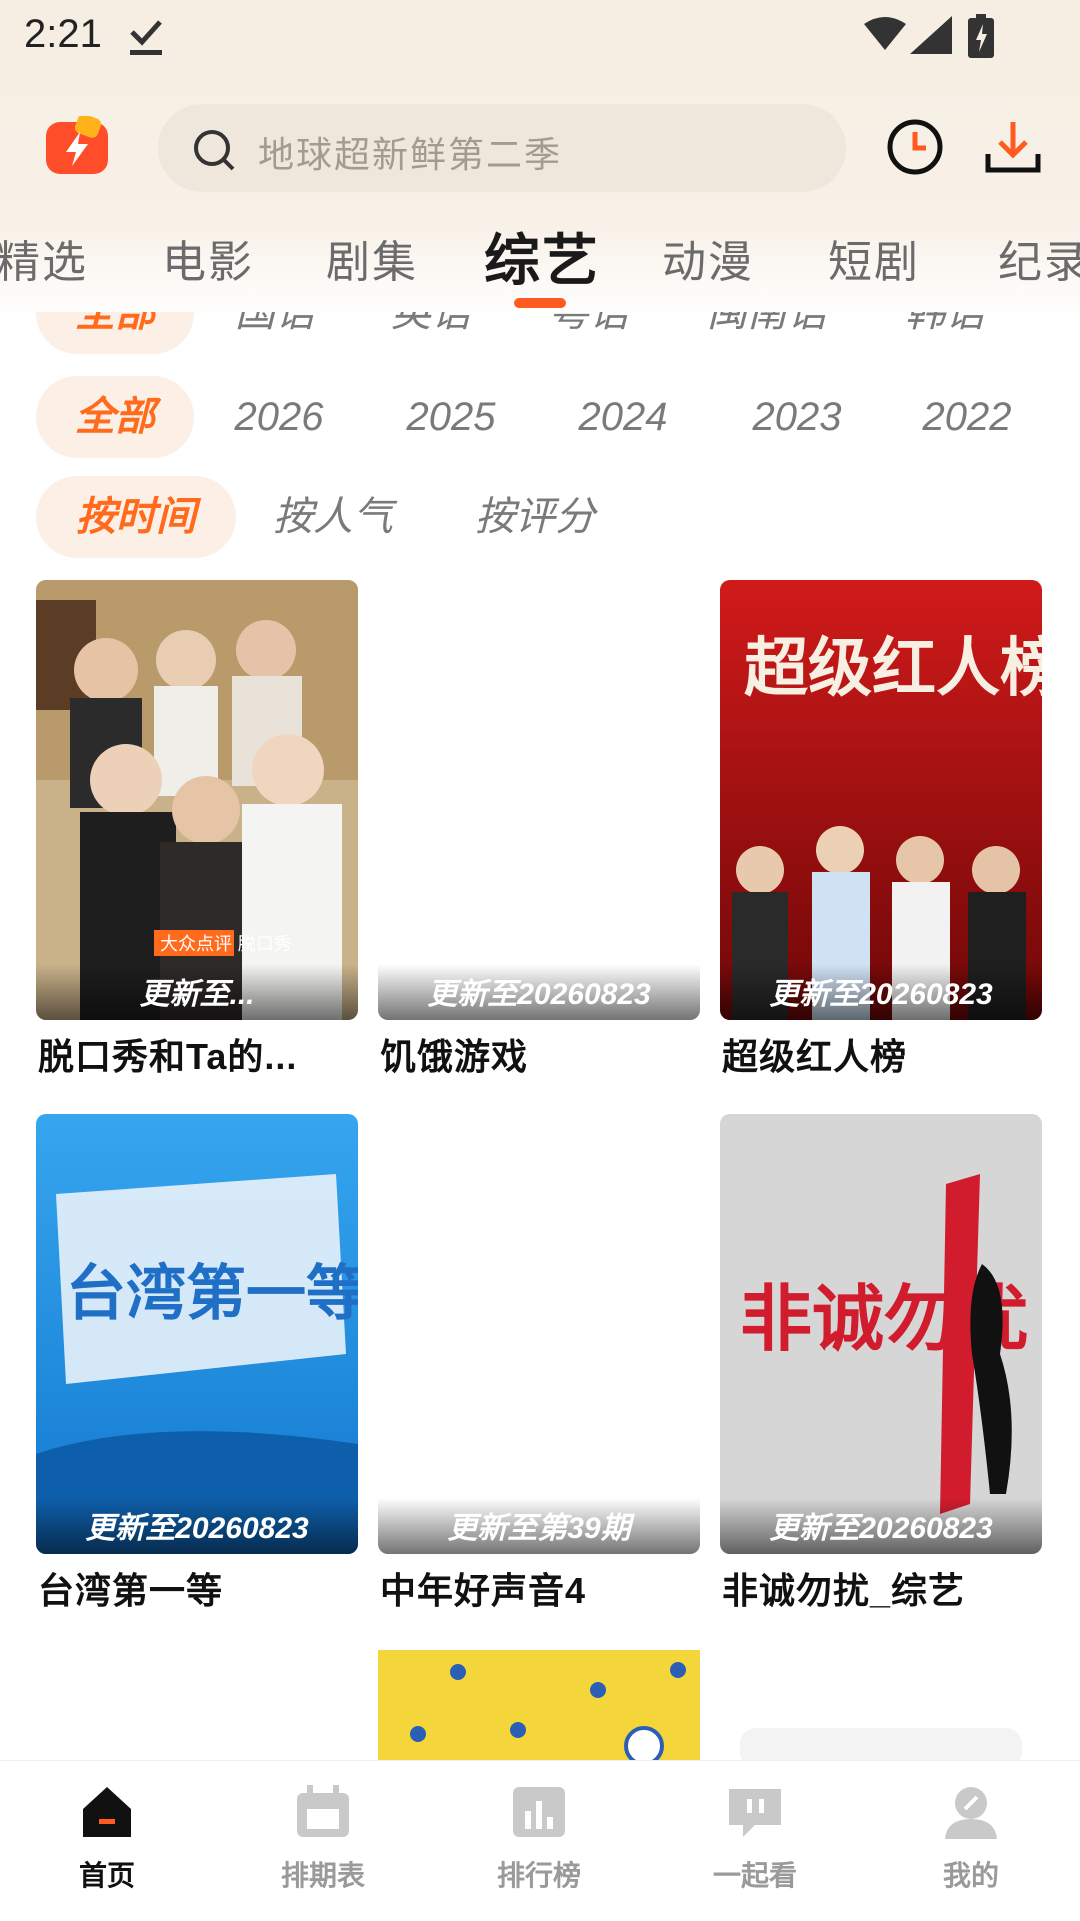 The width and height of the screenshot is (1080, 1921). What do you see at coordinates (542, 256) in the screenshot?
I see `tab-variety: 综艺` at bounding box center [542, 256].